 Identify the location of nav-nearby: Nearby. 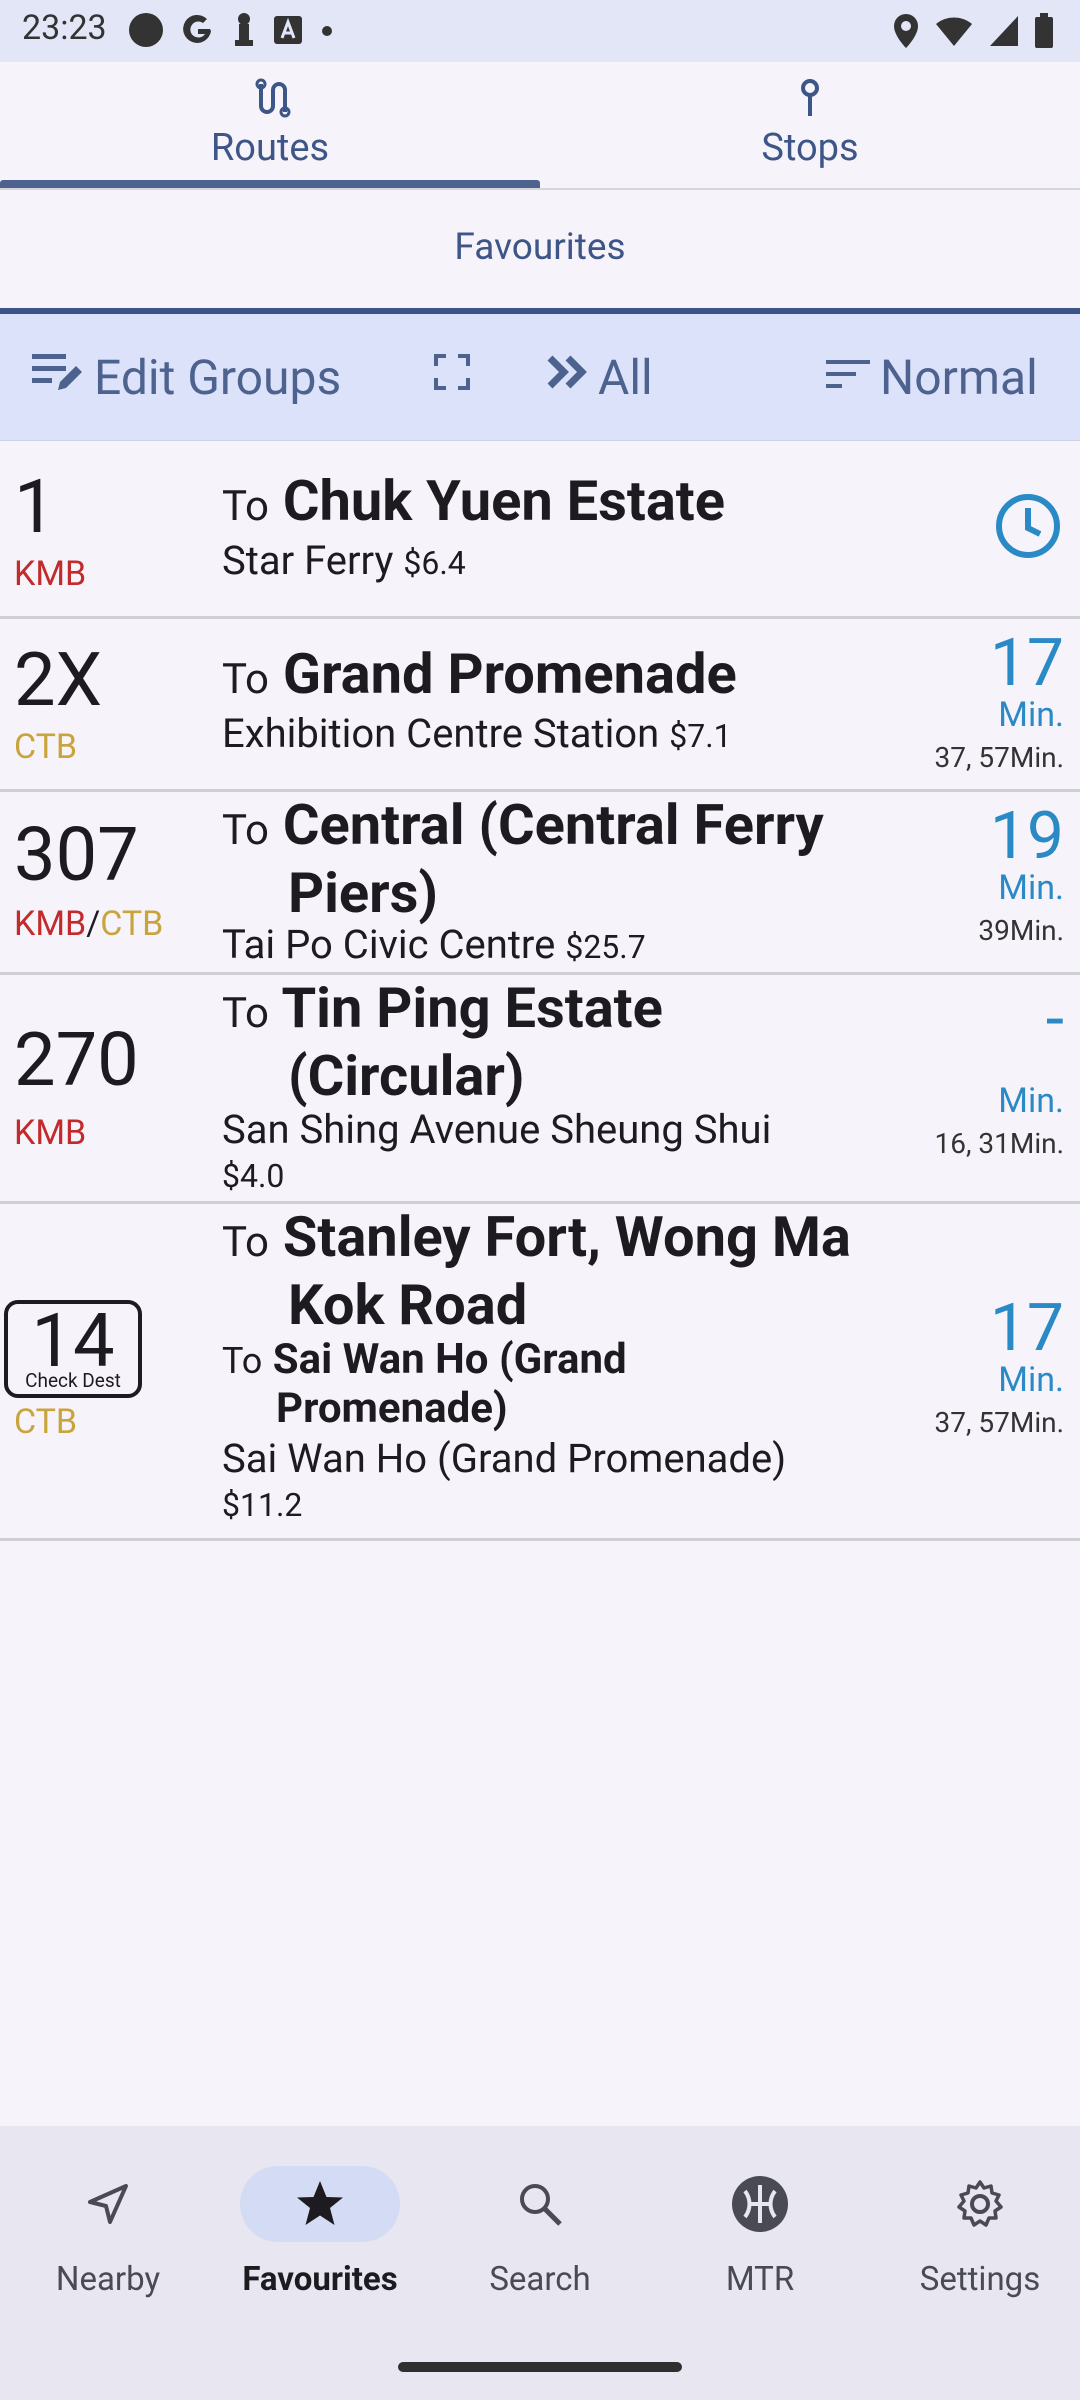
(108, 2226).